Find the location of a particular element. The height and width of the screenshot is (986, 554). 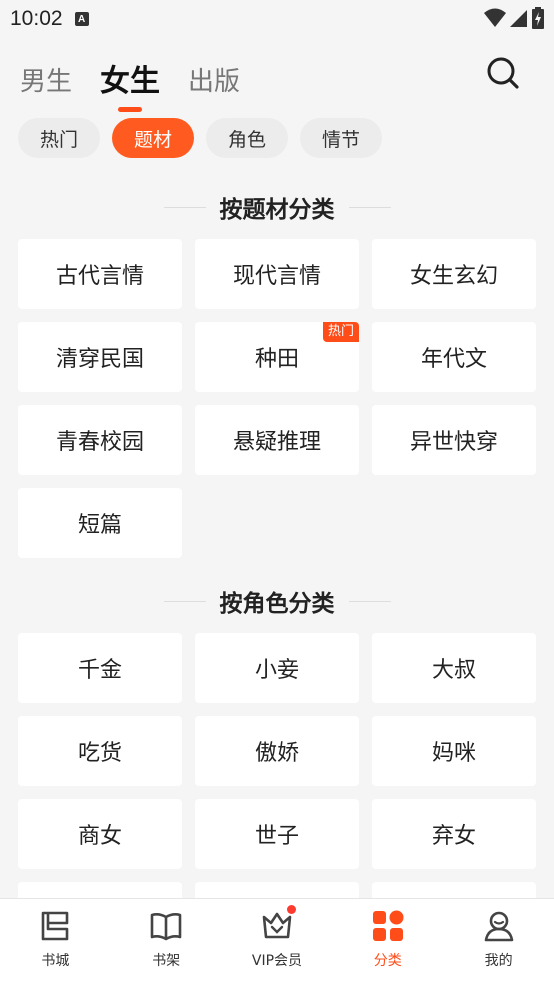

category-label: 小妾 is located at coordinates (276, 670).